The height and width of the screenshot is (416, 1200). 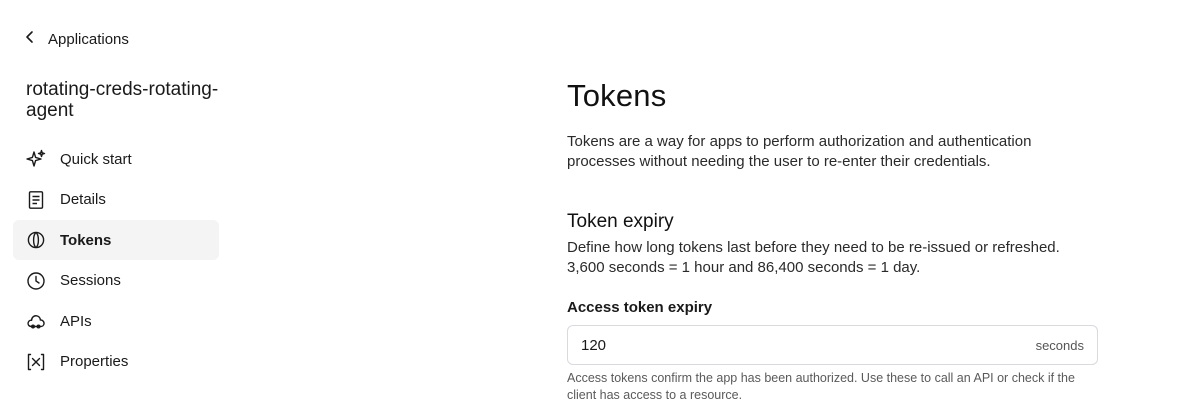 What do you see at coordinates (617, 95) in the screenshot?
I see `page-title: Tokens` at bounding box center [617, 95].